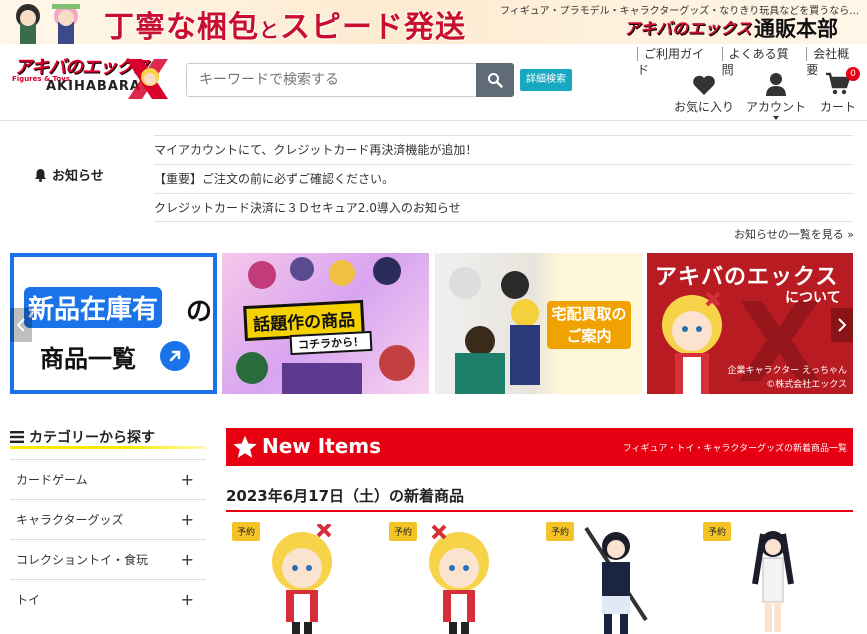 The width and height of the screenshot is (867, 634). Describe the element at coordinates (17, 437) in the screenshot. I see `menu-icon` at that location.